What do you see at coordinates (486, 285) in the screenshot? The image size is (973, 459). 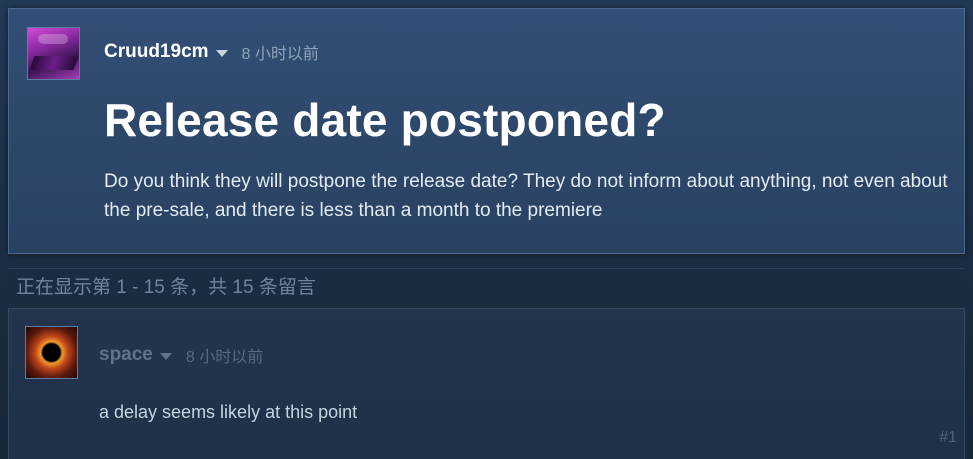 I see `paging-bar: 正在显示第 1 - 15 条，共 15 条留言` at bounding box center [486, 285].